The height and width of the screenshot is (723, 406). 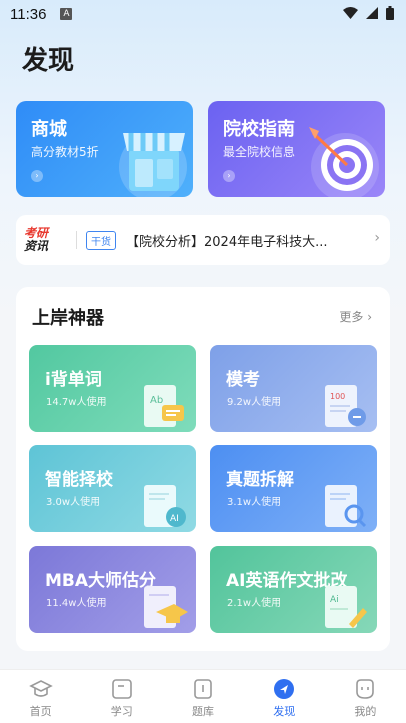 What do you see at coordinates (40, 711) in the screenshot?
I see `tab-label: 首页` at bounding box center [40, 711].